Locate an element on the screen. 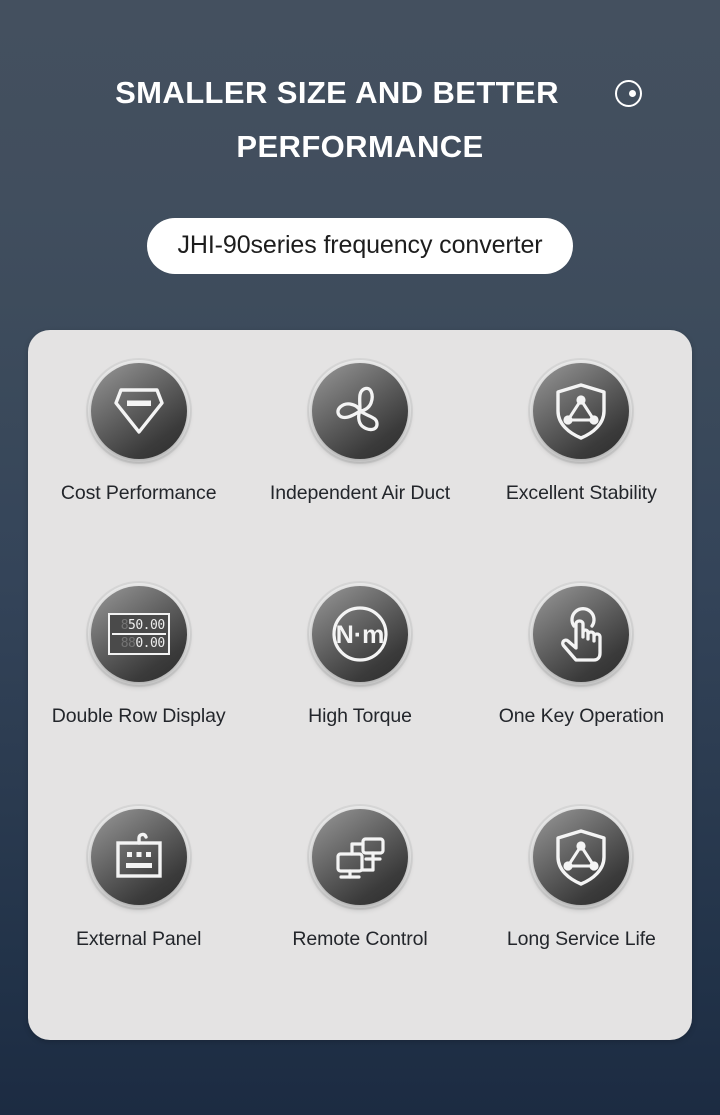 The image size is (720, 1115). display-screen: 8 50.00 88 0.00 is located at coordinates (138, 634).